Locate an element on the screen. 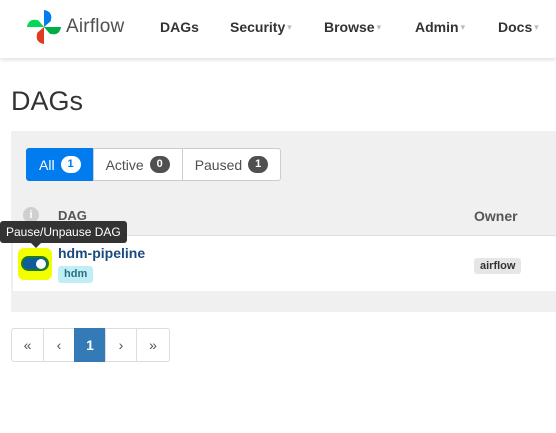 This screenshot has width=556, height=433. pagination: « ‹ 1 › » is located at coordinates (90, 345).